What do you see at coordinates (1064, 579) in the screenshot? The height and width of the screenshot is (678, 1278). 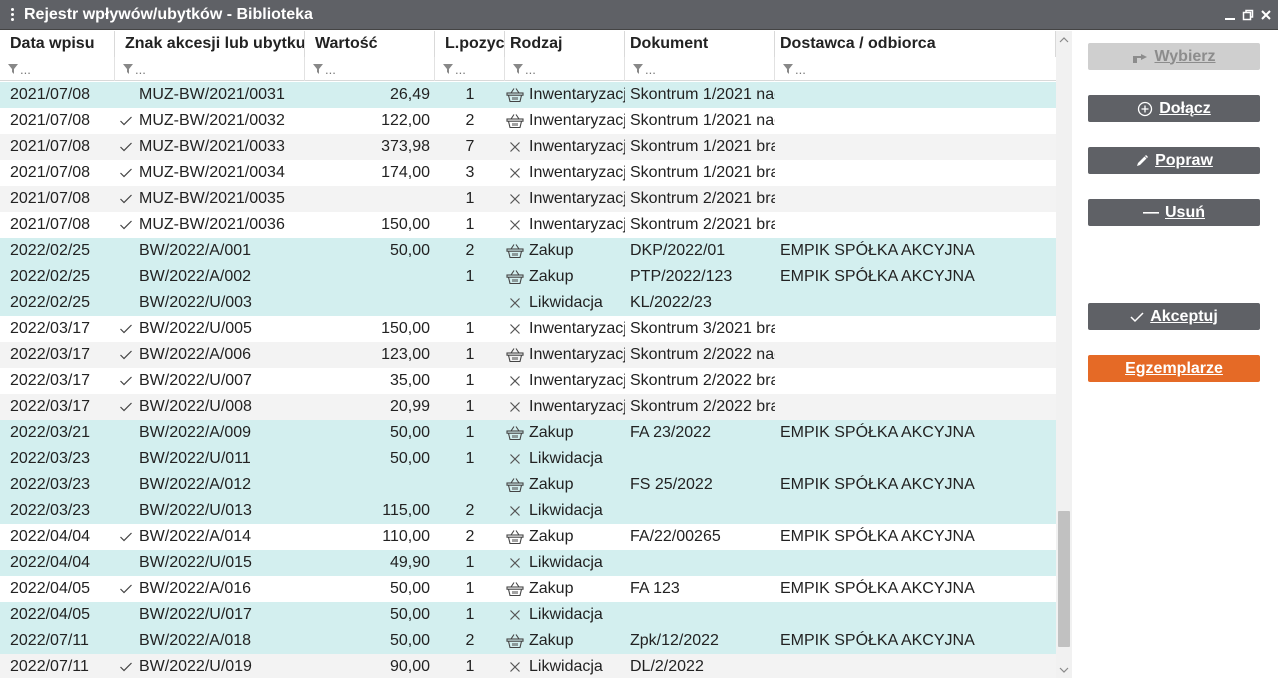 I see `scrollbar-thumb` at bounding box center [1064, 579].